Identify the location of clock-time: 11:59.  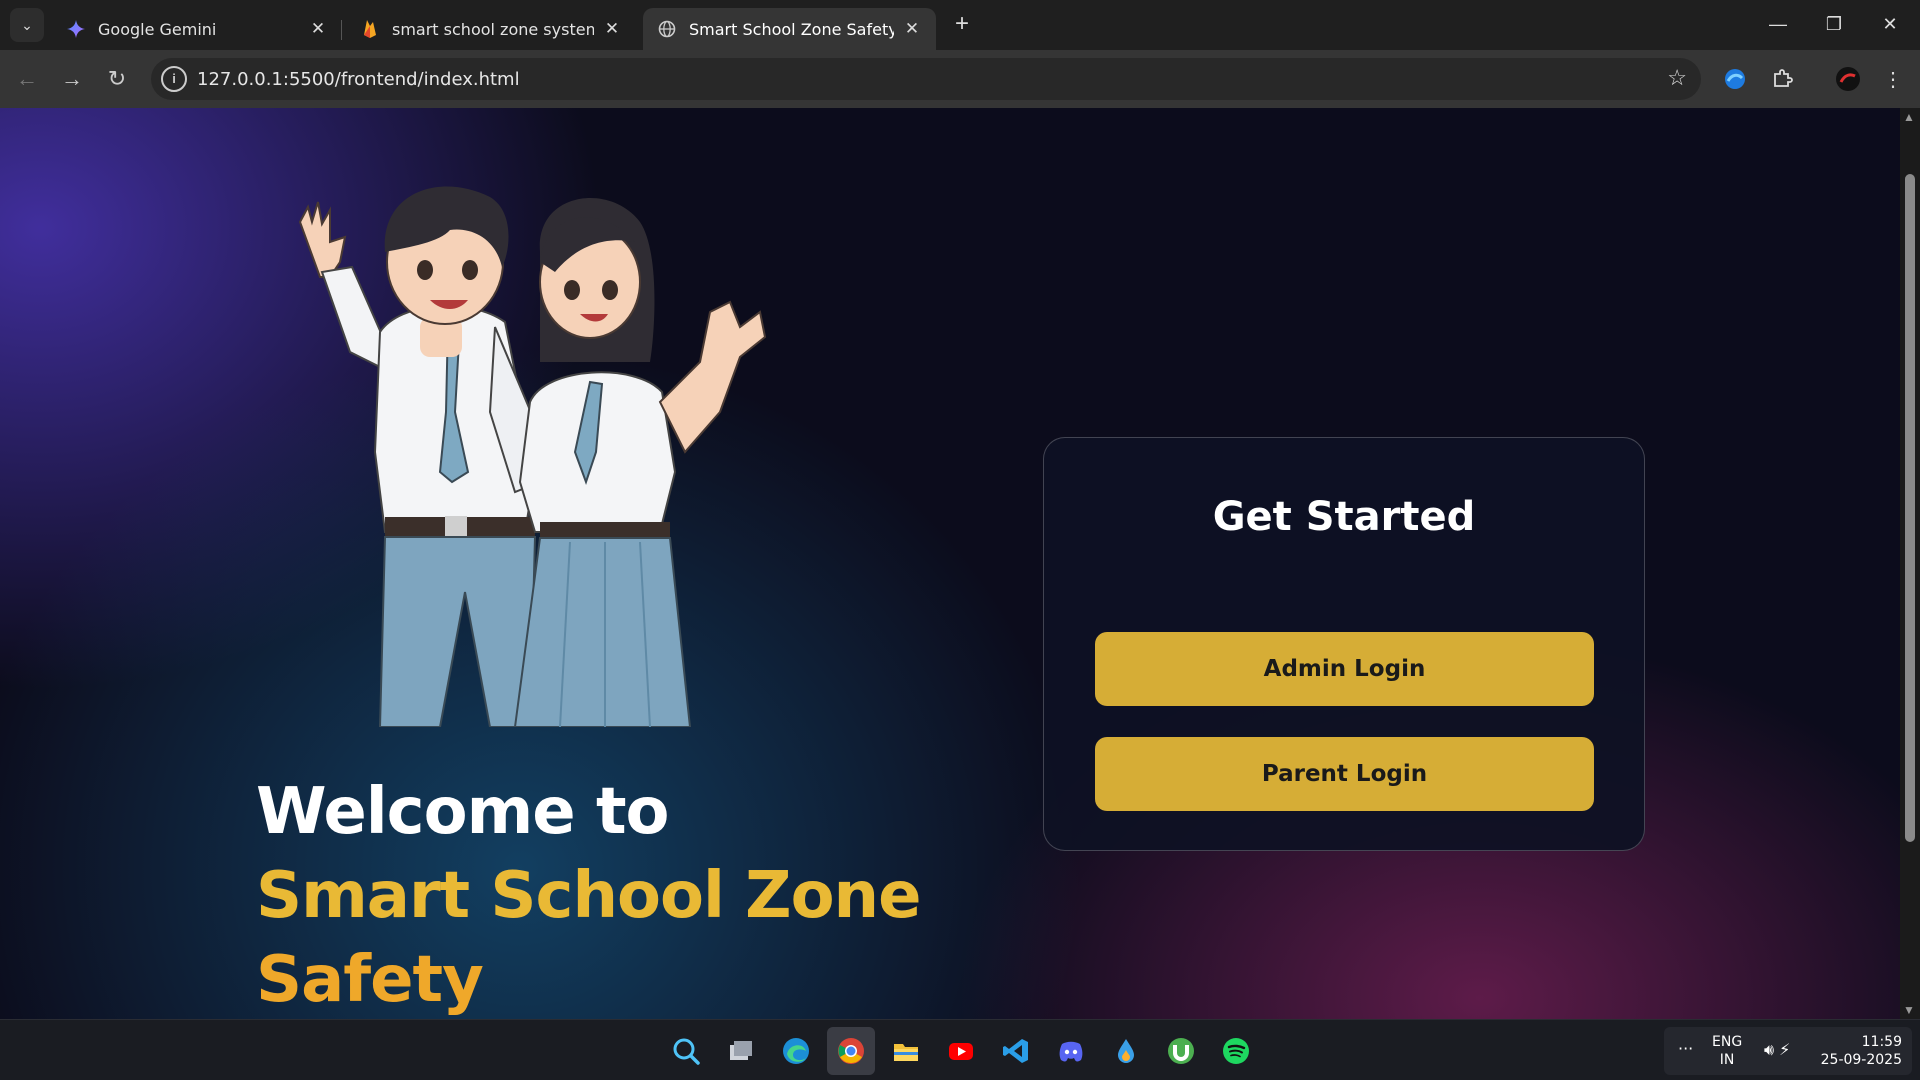
(1881, 1042).